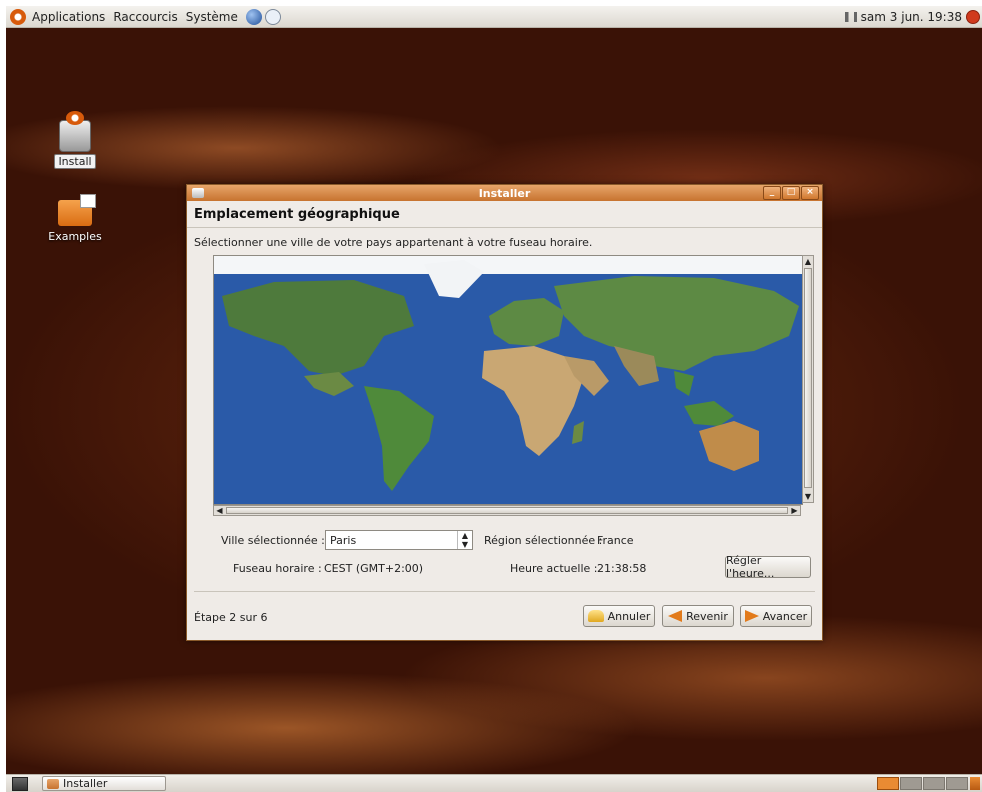 This screenshot has width=982, height=792. Describe the element at coordinates (975, 783) in the screenshot. I see `trash-icon` at that location.